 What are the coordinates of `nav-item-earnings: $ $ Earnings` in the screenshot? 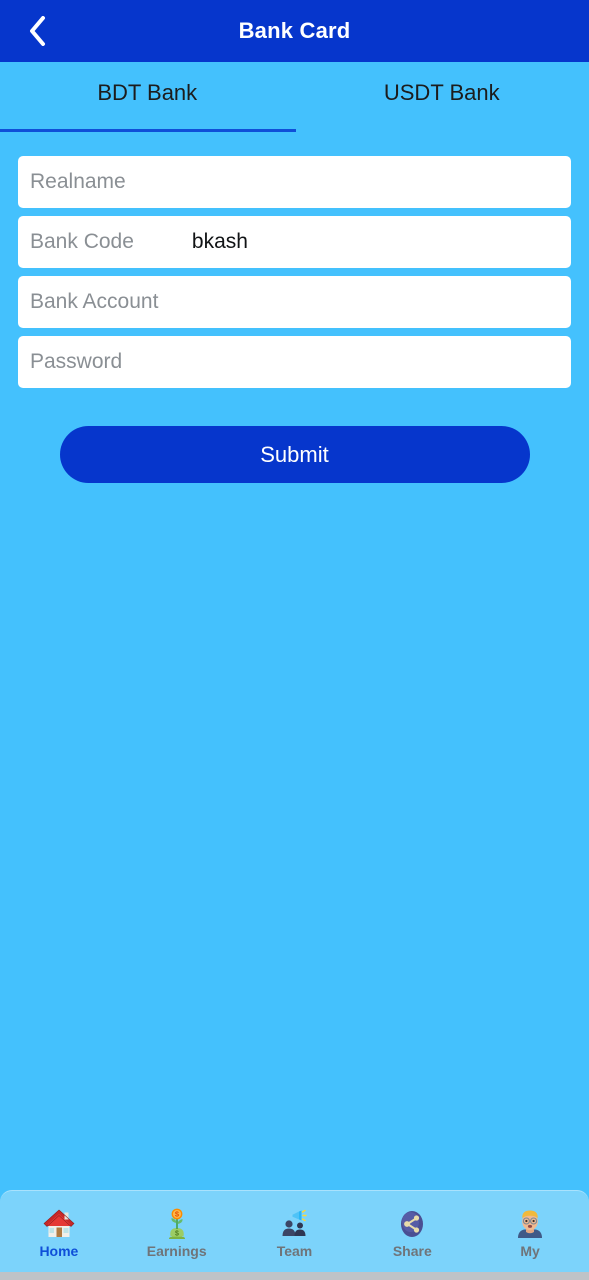 It's located at (177, 1232).